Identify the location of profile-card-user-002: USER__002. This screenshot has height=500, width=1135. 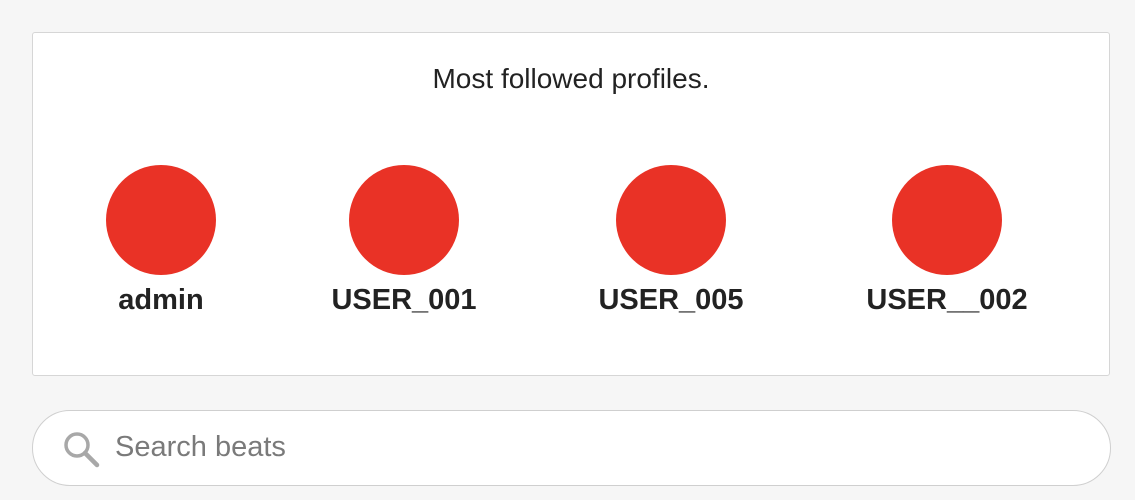
(947, 241).